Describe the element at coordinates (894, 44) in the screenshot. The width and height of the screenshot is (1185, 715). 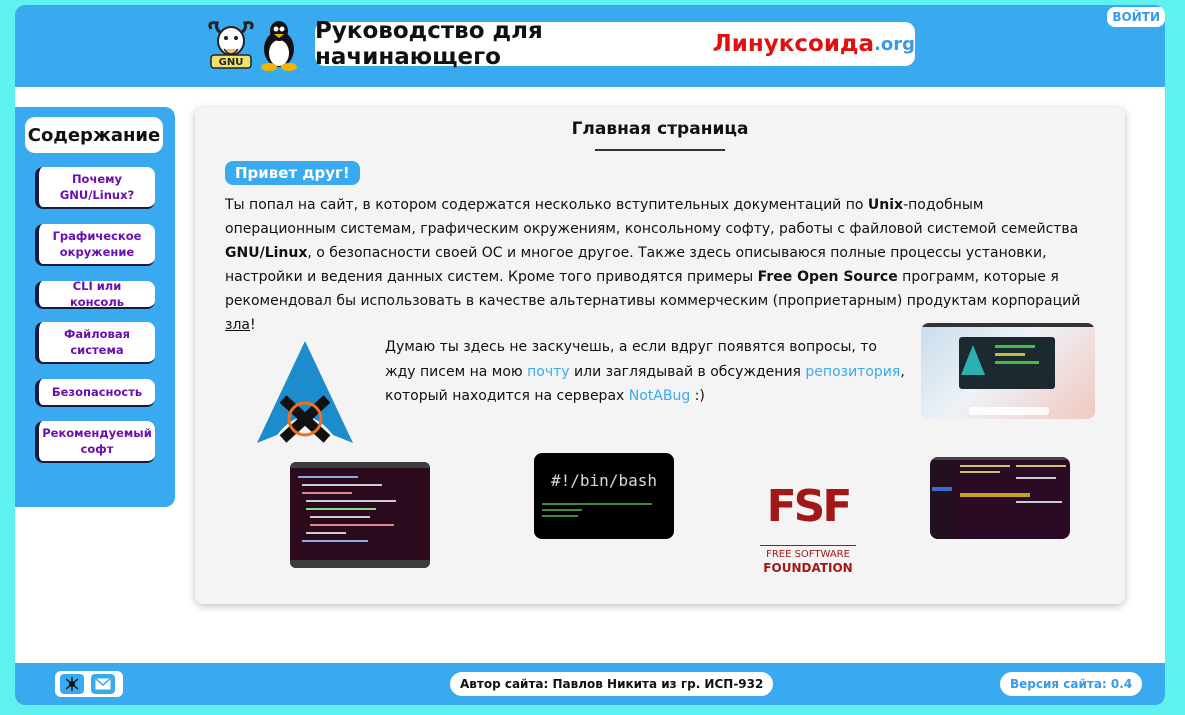
I see `site-title-domain: .org` at that location.